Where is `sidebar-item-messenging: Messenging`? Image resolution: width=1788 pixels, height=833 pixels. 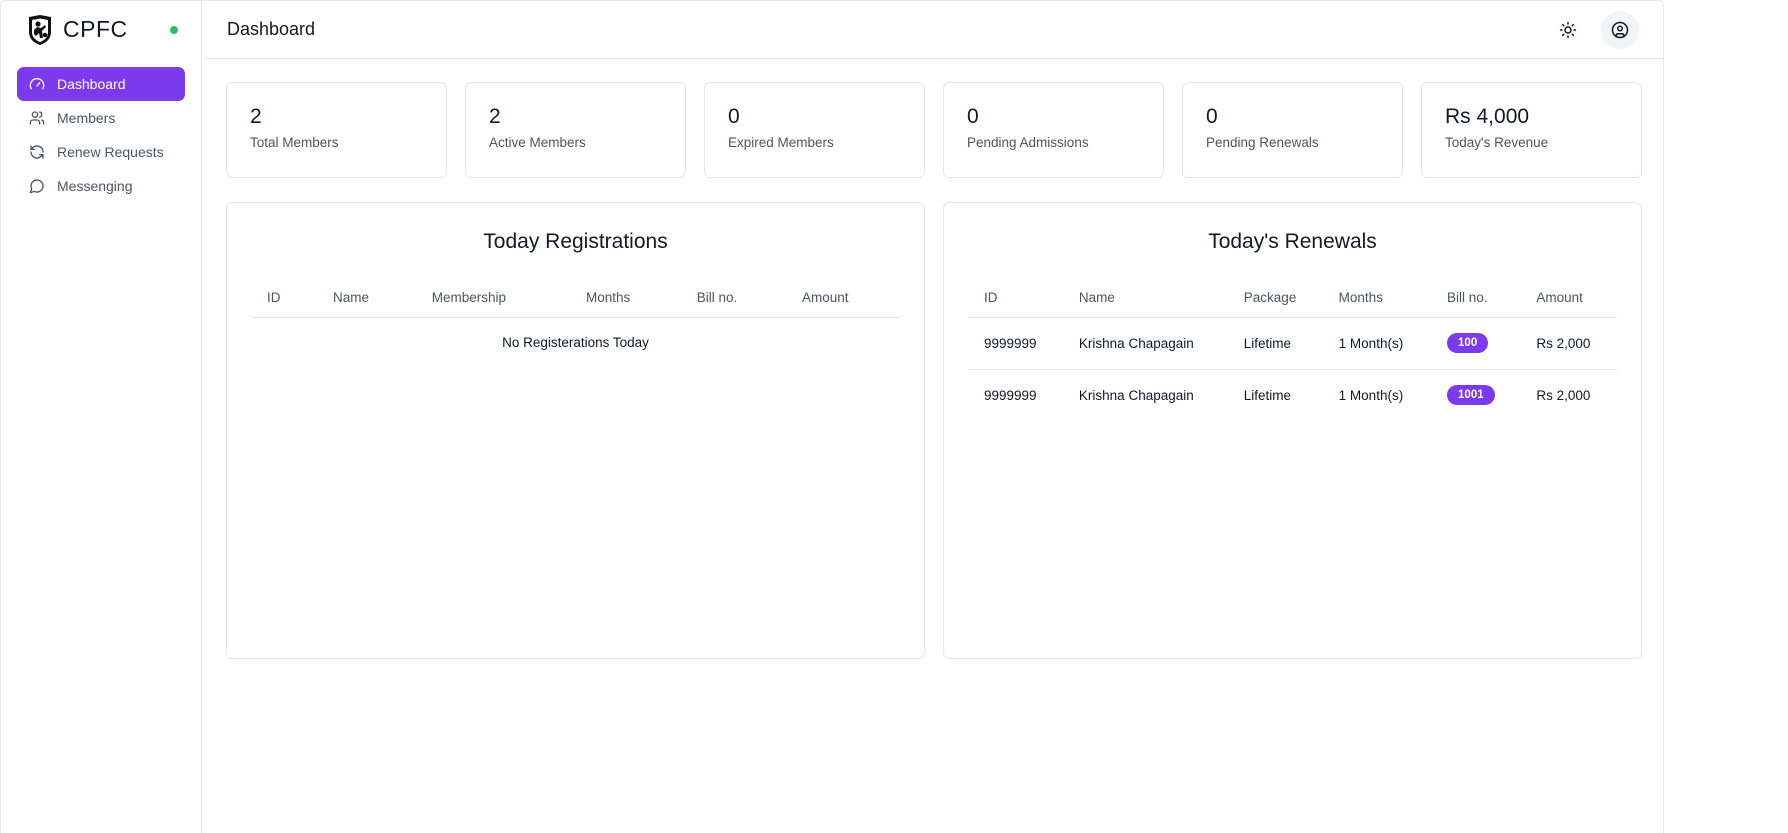
sidebar-item-messenging: Messenging is located at coordinates (101, 186).